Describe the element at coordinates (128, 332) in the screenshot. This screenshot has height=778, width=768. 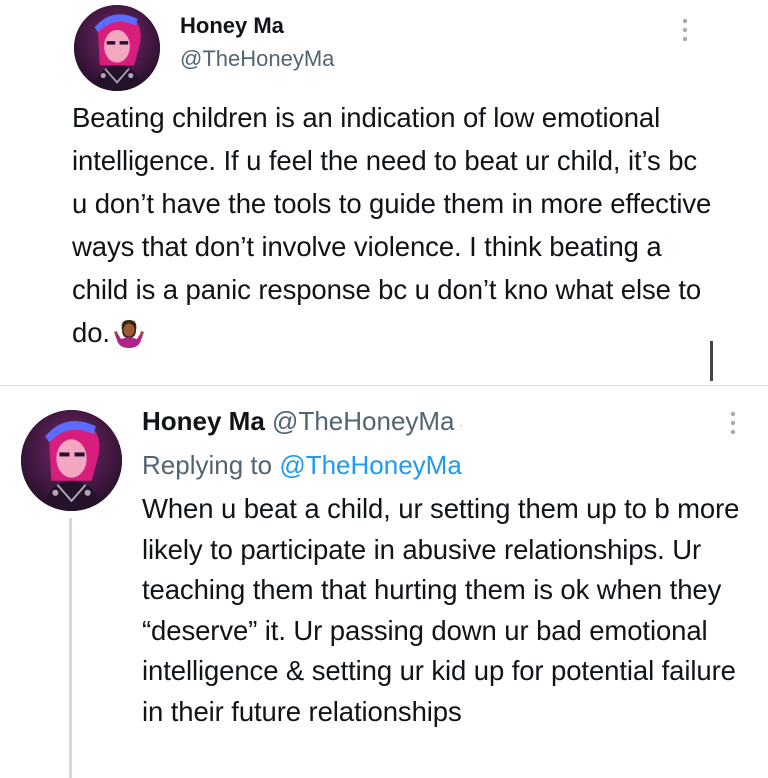
I see `person-shrugging-emoji` at that location.